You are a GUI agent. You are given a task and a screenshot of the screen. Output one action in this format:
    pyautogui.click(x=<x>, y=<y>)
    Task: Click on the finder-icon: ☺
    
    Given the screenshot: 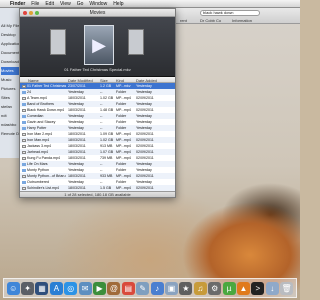 What is the action you would take?
    pyautogui.click(x=13, y=288)
    